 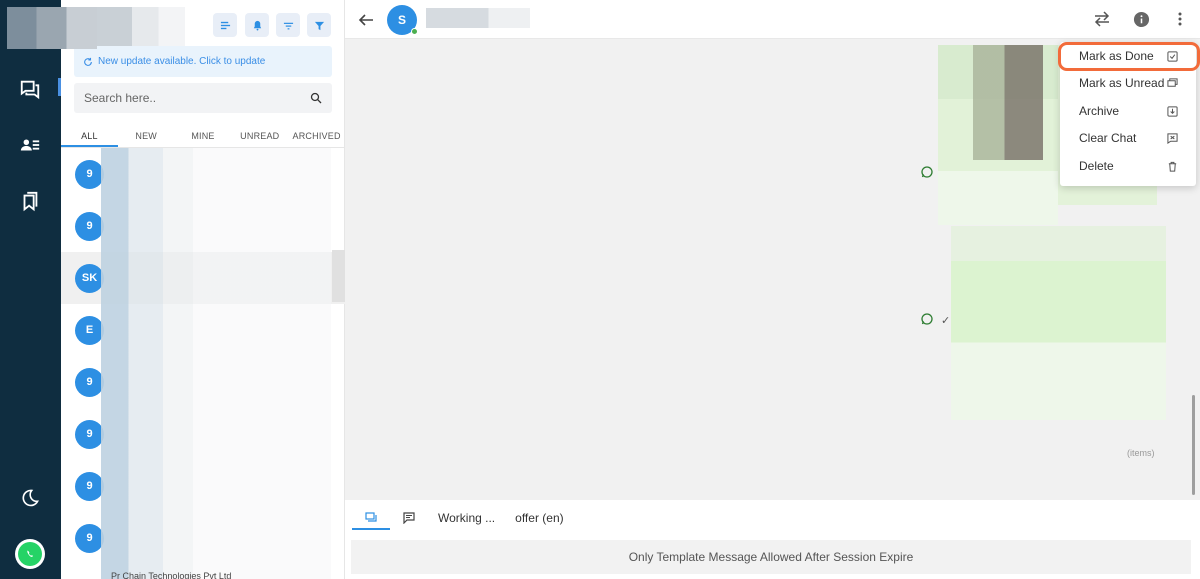 What do you see at coordinates (366, 20) in the screenshot?
I see `back-arrow-icon` at bounding box center [366, 20].